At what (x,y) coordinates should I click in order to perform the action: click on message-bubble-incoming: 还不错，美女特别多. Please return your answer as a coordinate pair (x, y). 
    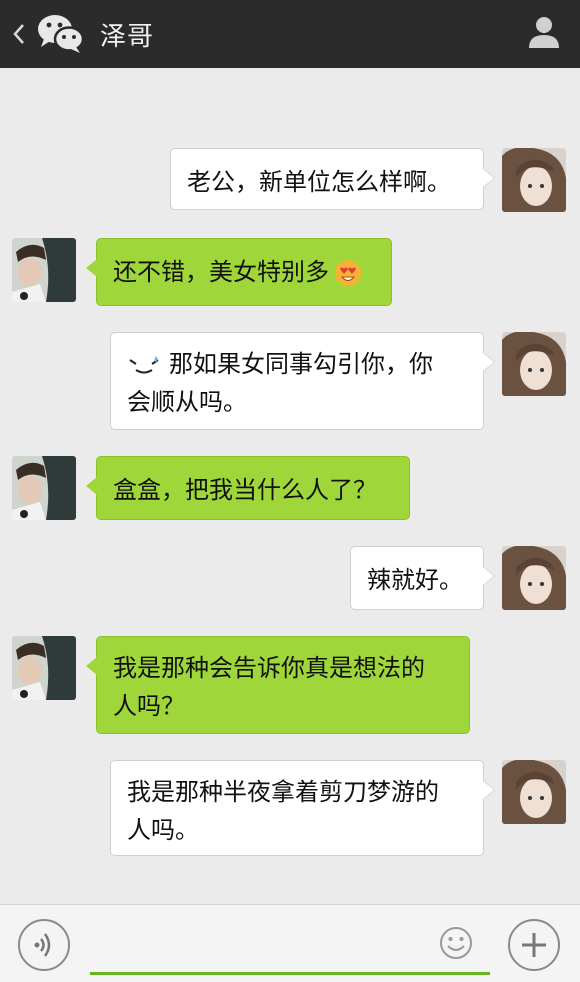
    Looking at the image, I should click on (239, 272).